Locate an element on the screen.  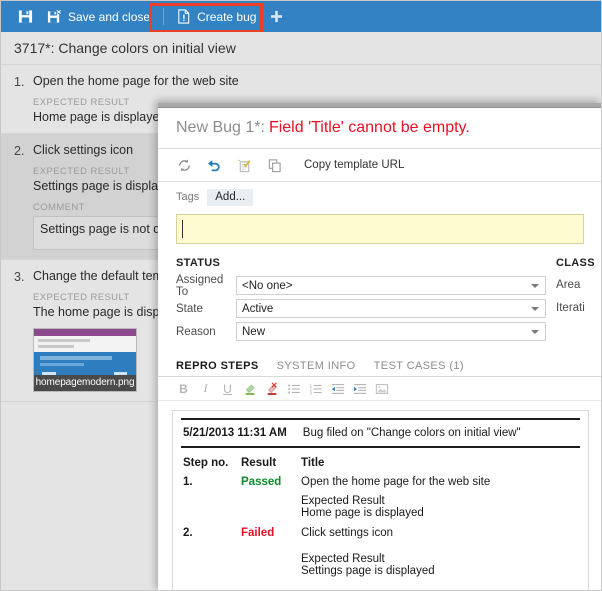
reason-value: New is located at coordinates (254, 331).